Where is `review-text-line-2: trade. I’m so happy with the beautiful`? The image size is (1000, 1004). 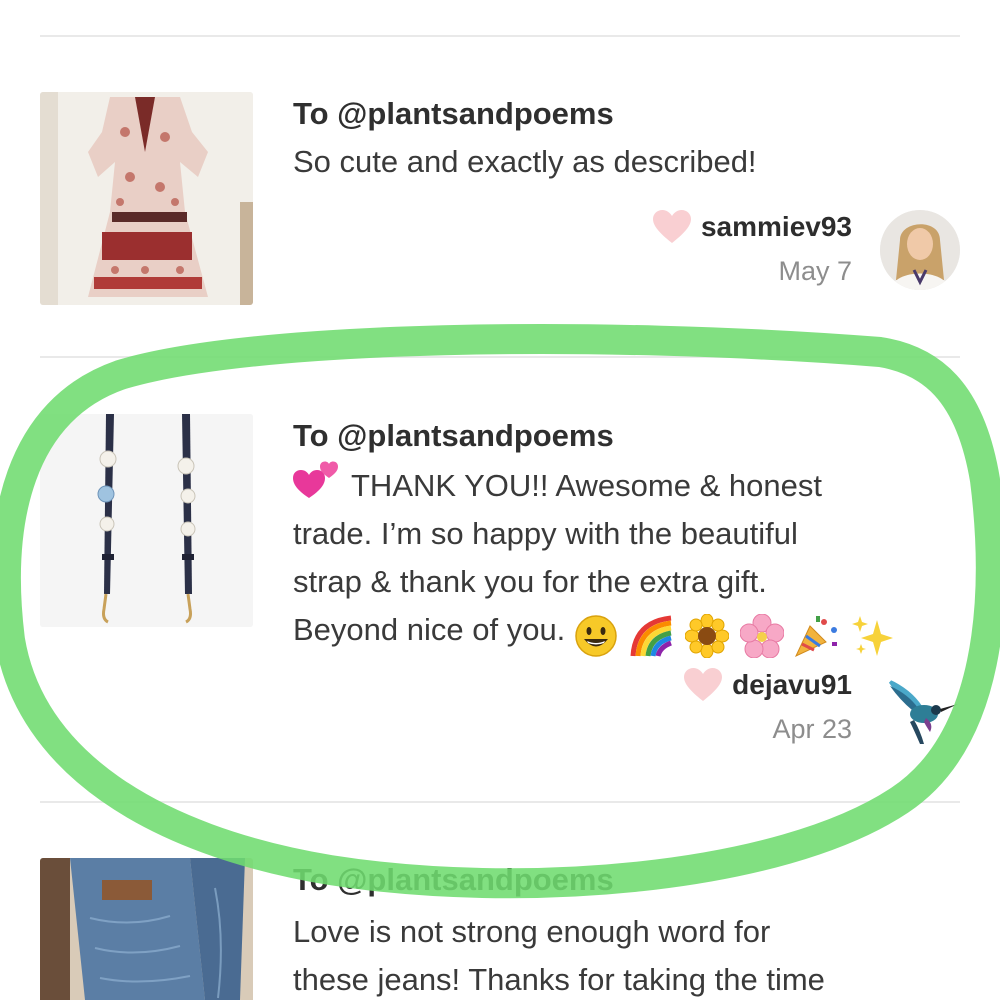 review-text-line-2: trade. I’m so happy with the beautiful is located at coordinates (545, 533).